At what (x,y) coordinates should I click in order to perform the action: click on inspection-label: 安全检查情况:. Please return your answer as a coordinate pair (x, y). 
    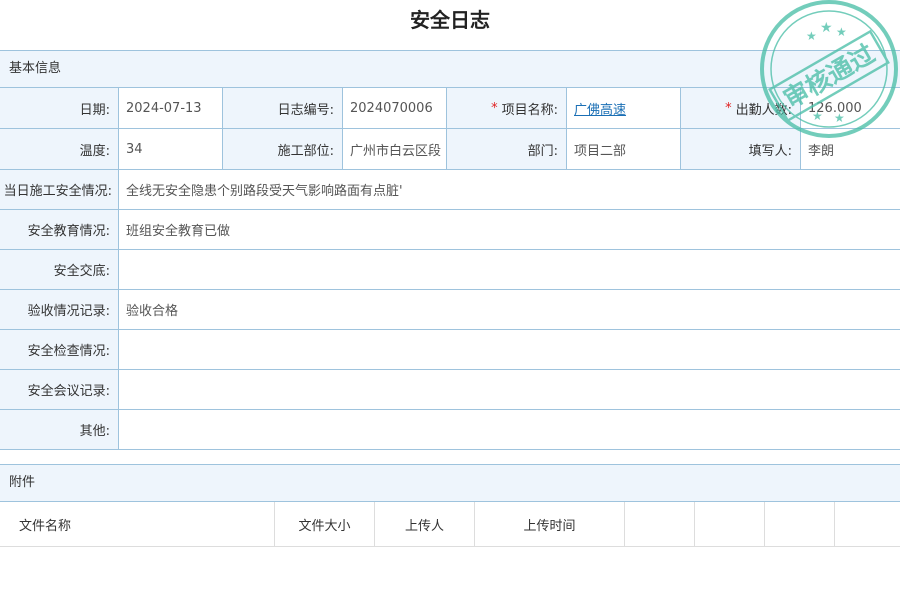
    Looking at the image, I should click on (59, 349).